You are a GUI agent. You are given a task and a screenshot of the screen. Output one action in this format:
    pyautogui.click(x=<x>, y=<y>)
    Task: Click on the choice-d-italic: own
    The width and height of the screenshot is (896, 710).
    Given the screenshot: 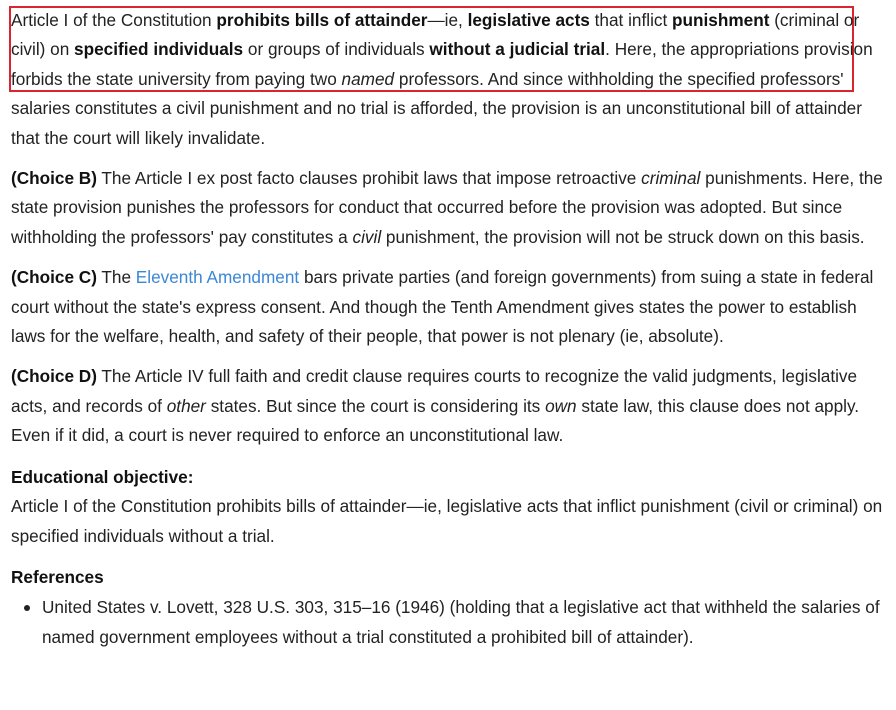 What is the action you would take?
    pyautogui.click(x=561, y=405)
    